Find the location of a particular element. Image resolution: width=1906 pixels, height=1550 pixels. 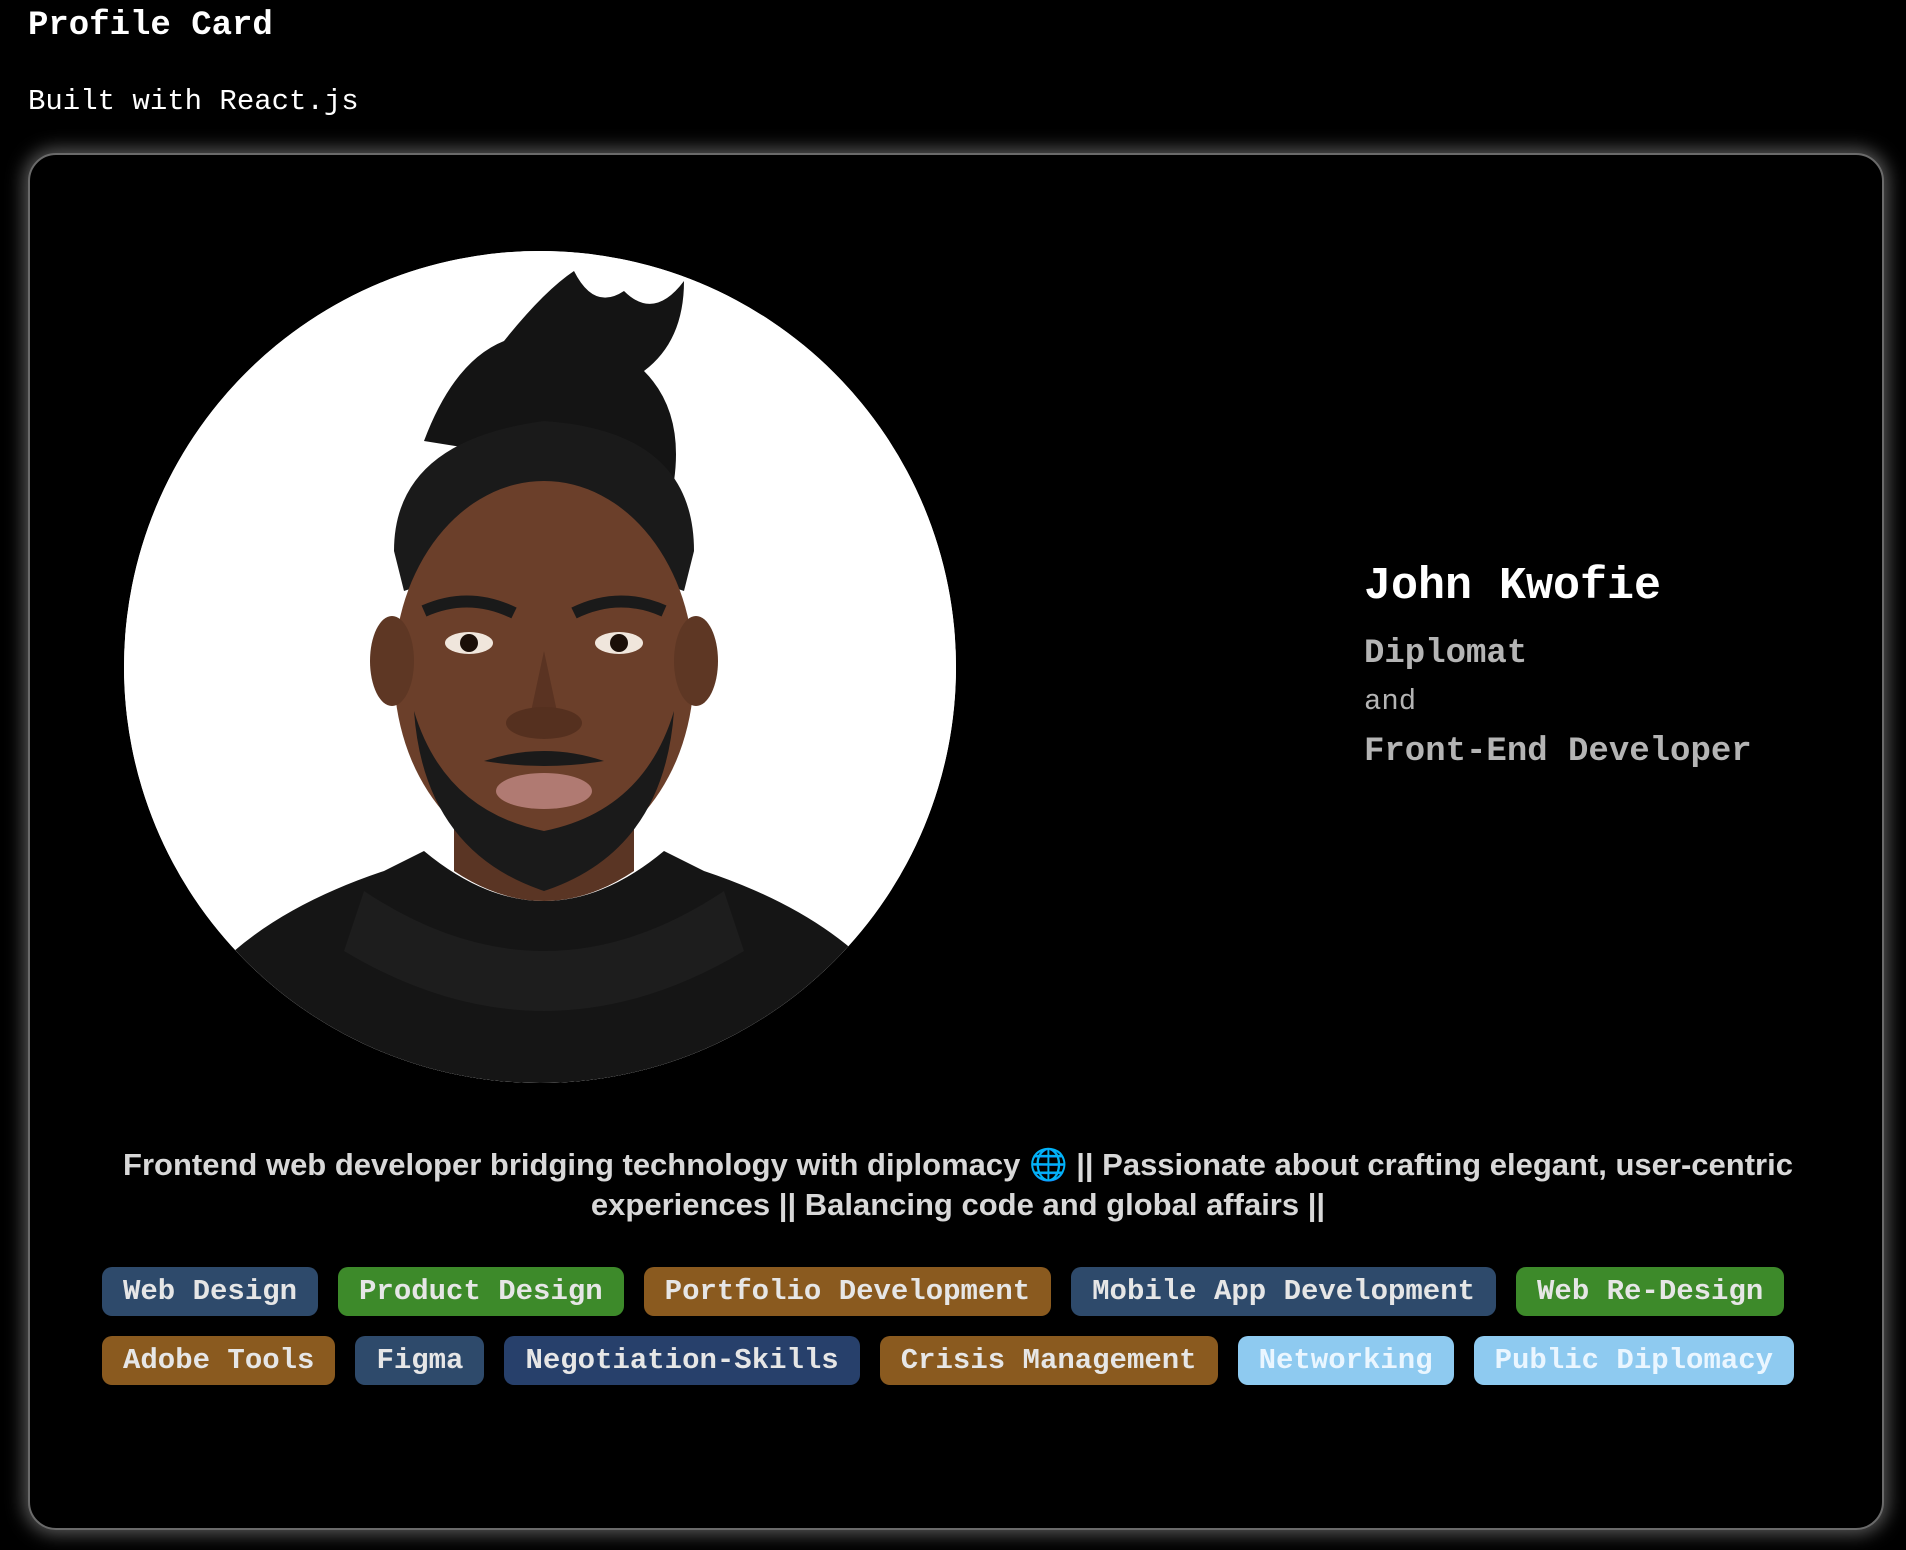

profile-name: John Kwofie is located at coordinates (1513, 586).